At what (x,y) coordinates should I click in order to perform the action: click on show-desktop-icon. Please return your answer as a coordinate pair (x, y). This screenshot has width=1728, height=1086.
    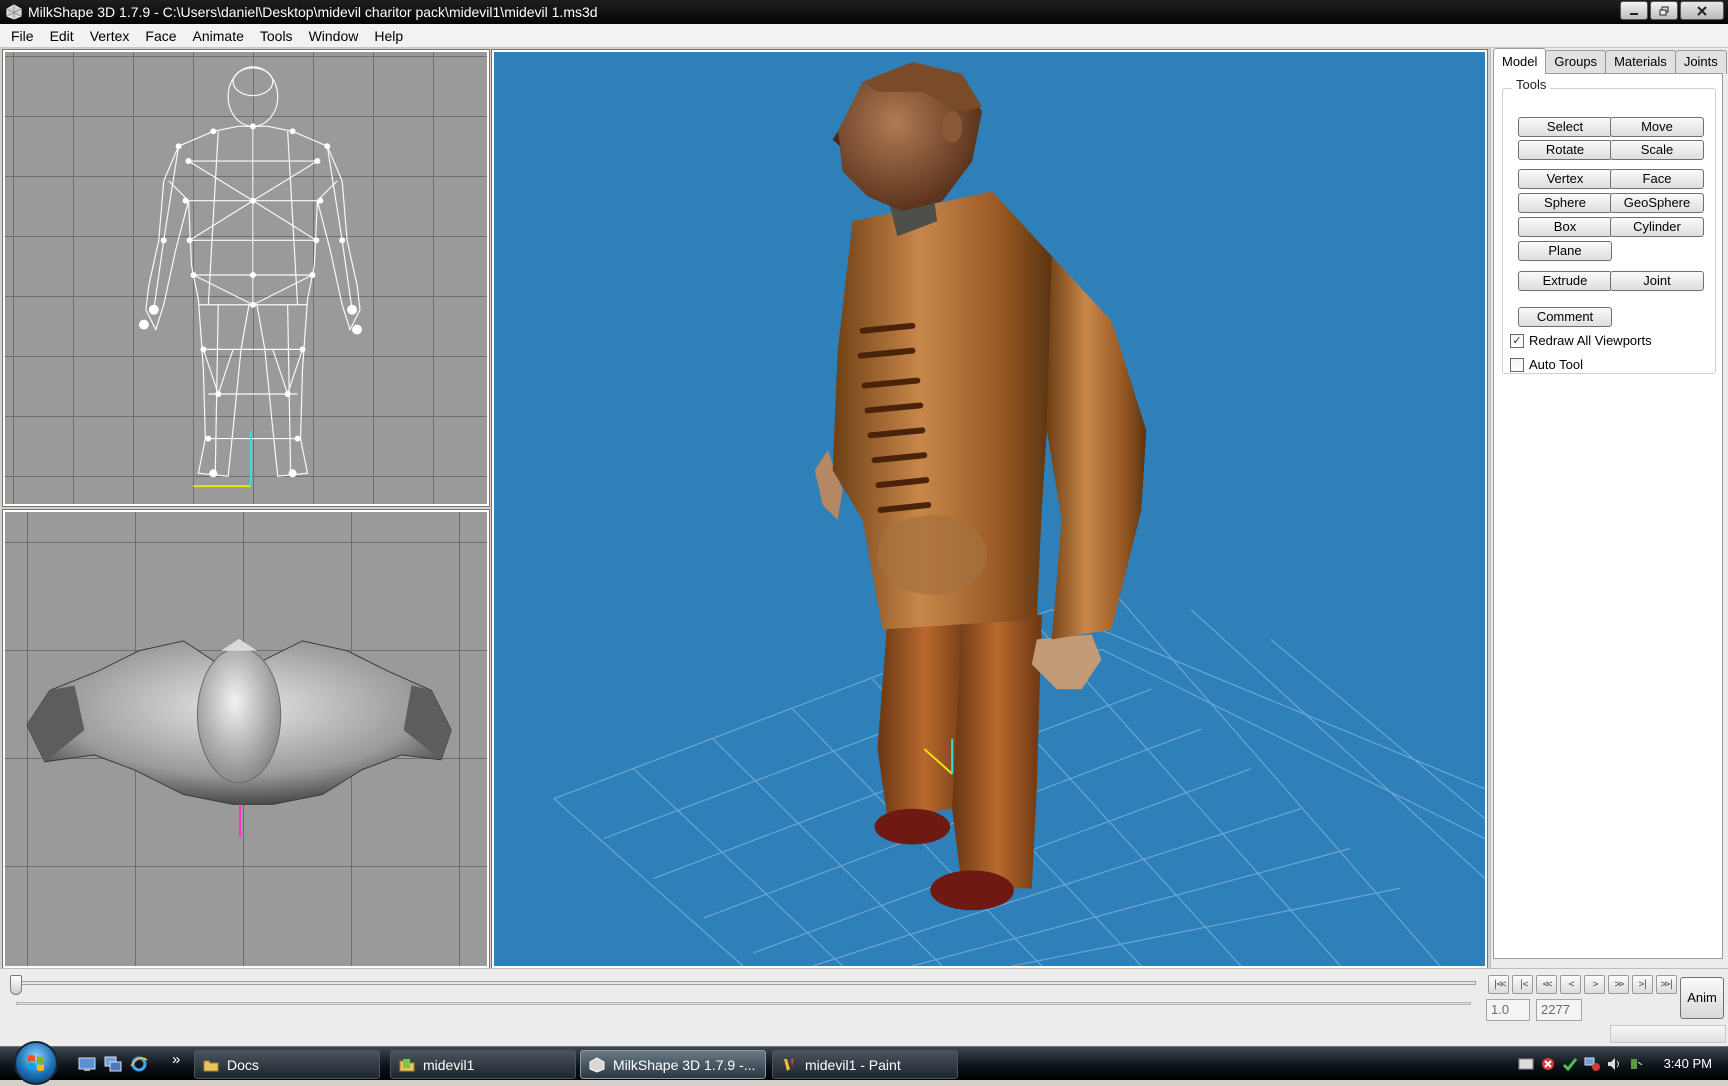
    Looking at the image, I should click on (87, 1064).